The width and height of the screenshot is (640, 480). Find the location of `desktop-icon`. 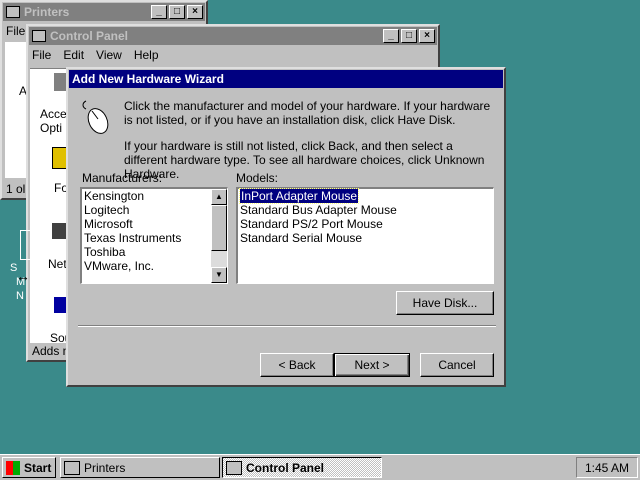

desktop-icon is located at coordinates (25, 245).